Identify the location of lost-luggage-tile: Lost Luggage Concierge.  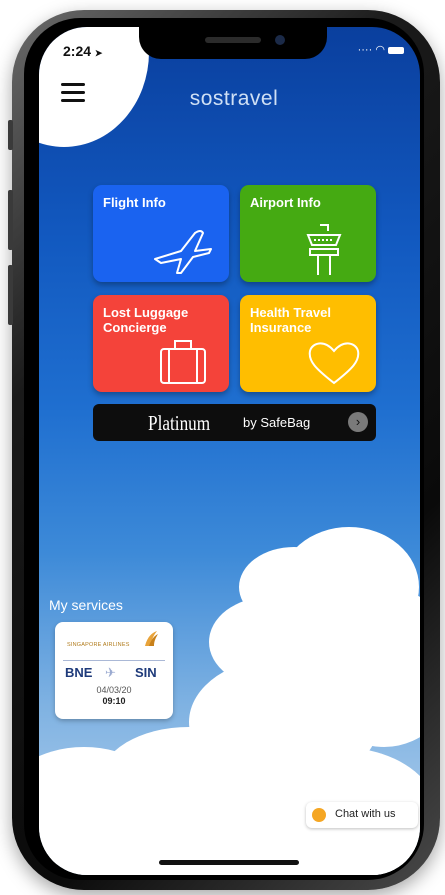
(161, 343).